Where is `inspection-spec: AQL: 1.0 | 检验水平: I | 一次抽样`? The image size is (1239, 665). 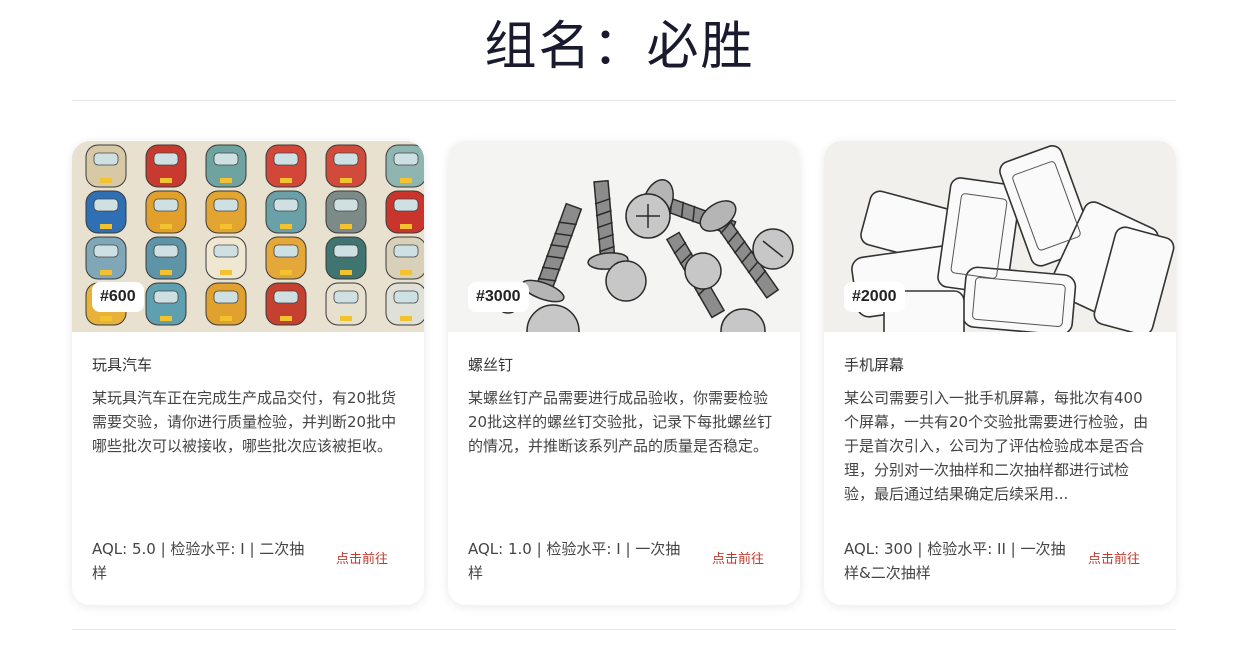
inspection-spec: AQL: 1.0 | 检验水平: I | 一次抽样 is located at coordinates (574, 561).